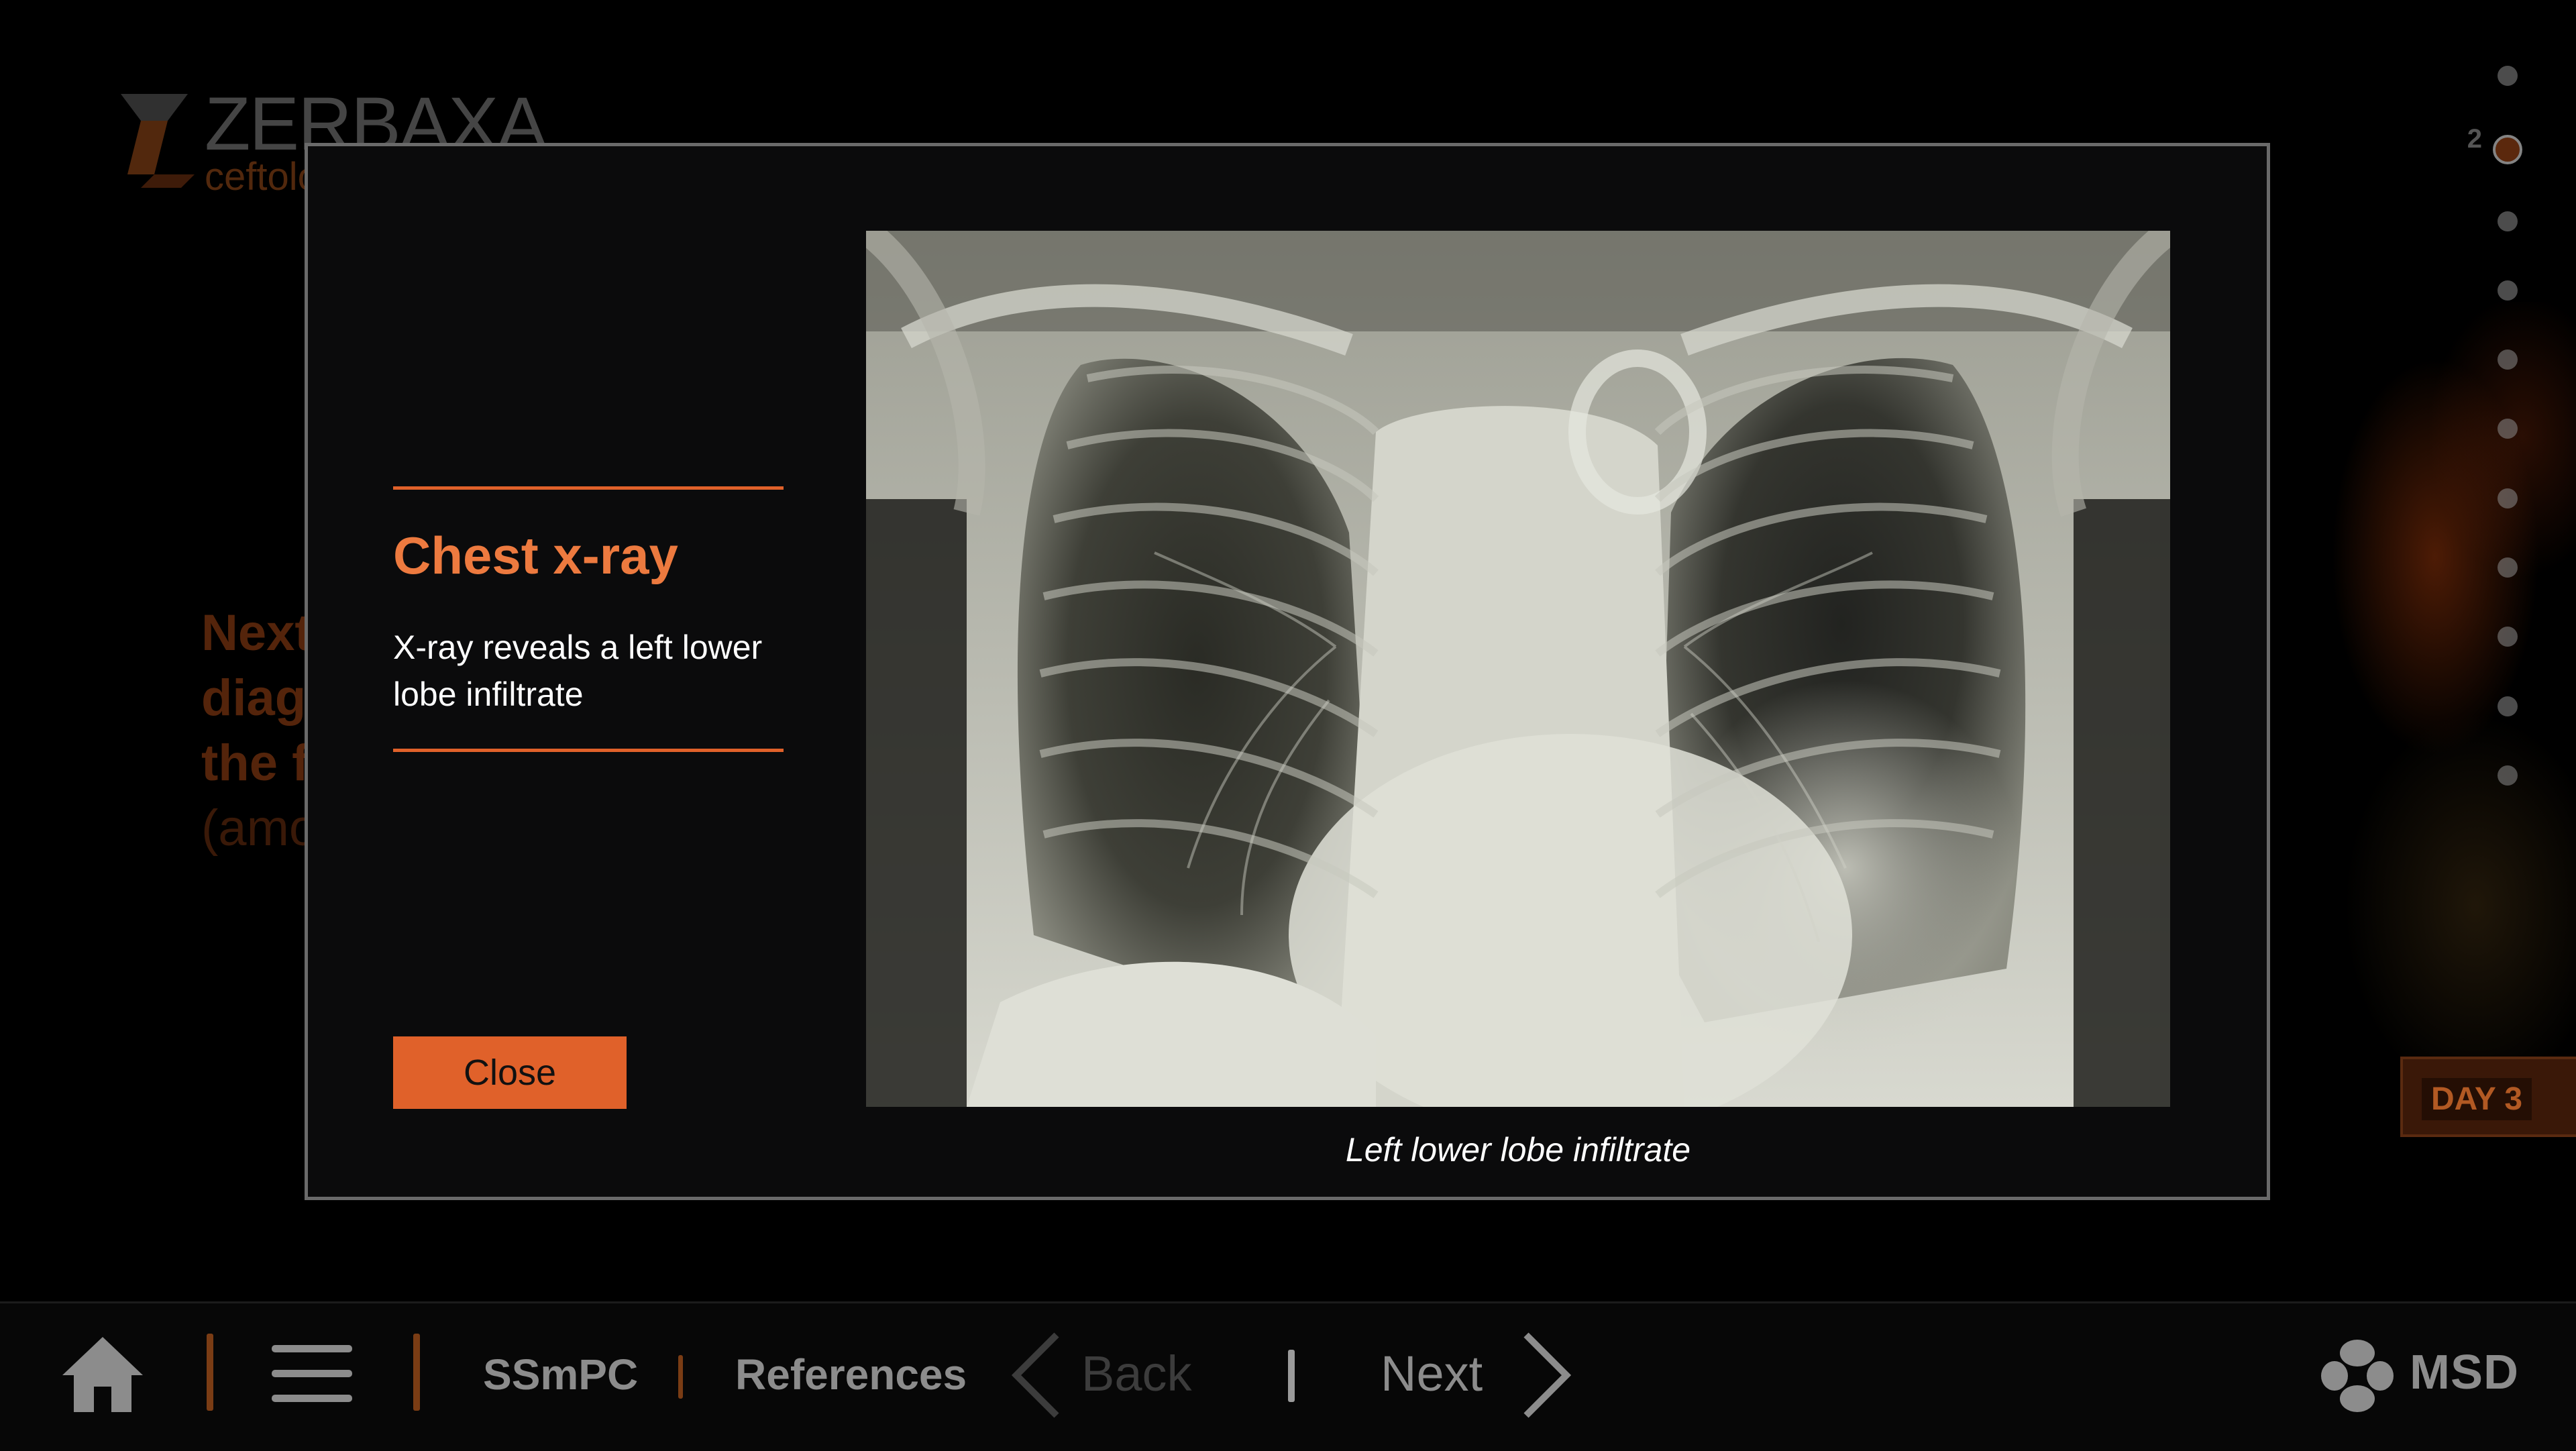 The width and height of the screenshot is (2576, 1451). I want to click on day-tab-label: DAY 3, so click(2477, 1099).